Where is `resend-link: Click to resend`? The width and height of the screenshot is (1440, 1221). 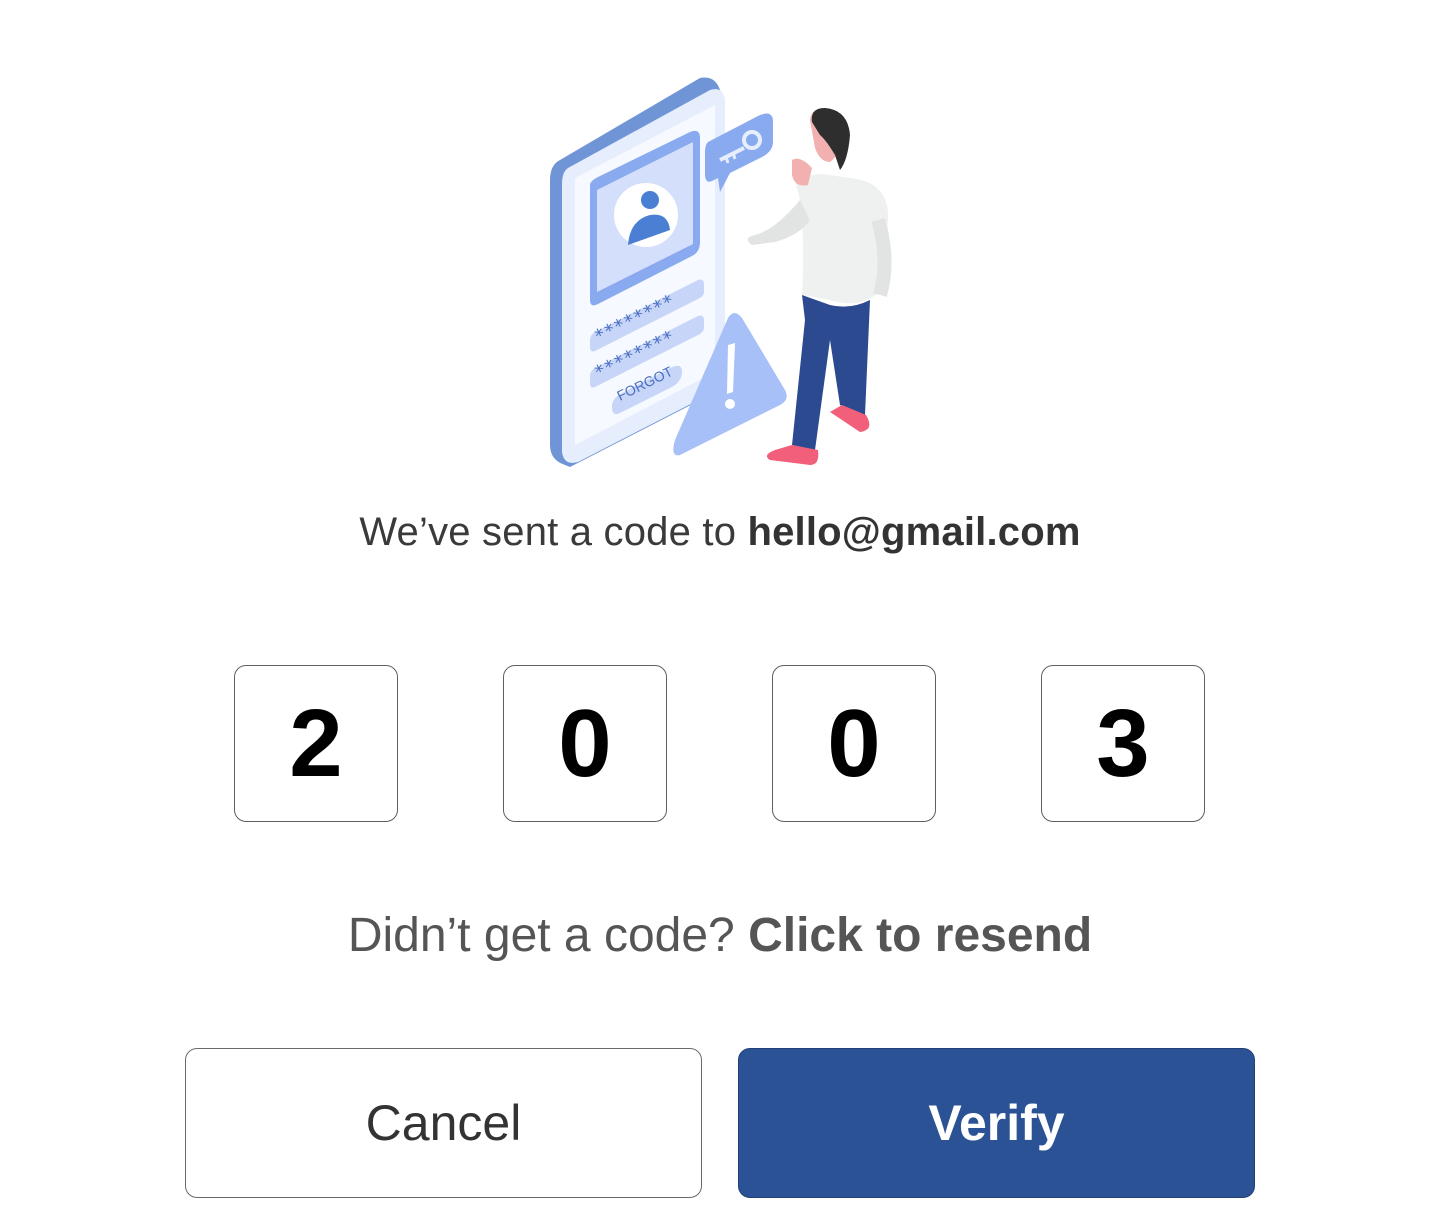 resend-link: Click to resend is located at coordinates (920, 935).